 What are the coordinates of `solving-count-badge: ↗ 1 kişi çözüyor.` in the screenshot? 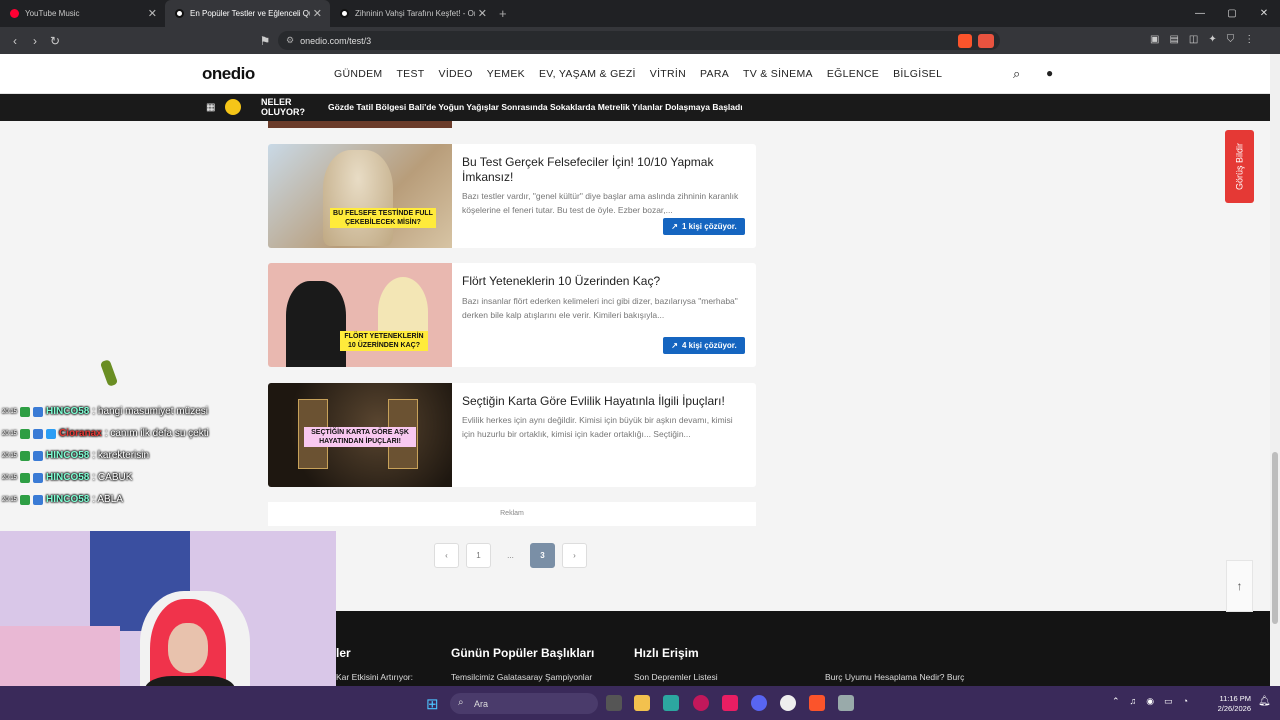 It's located at (704, 226).